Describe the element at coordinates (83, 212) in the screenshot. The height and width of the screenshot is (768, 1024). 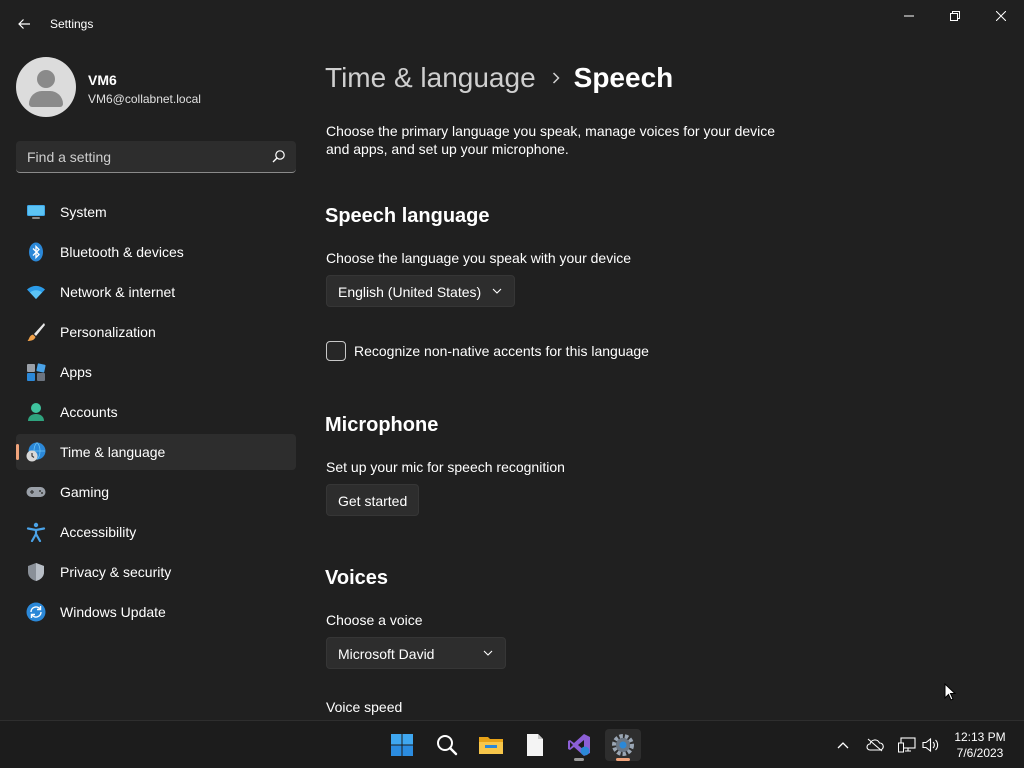
I see `sidebar-item-label: System` at that location.